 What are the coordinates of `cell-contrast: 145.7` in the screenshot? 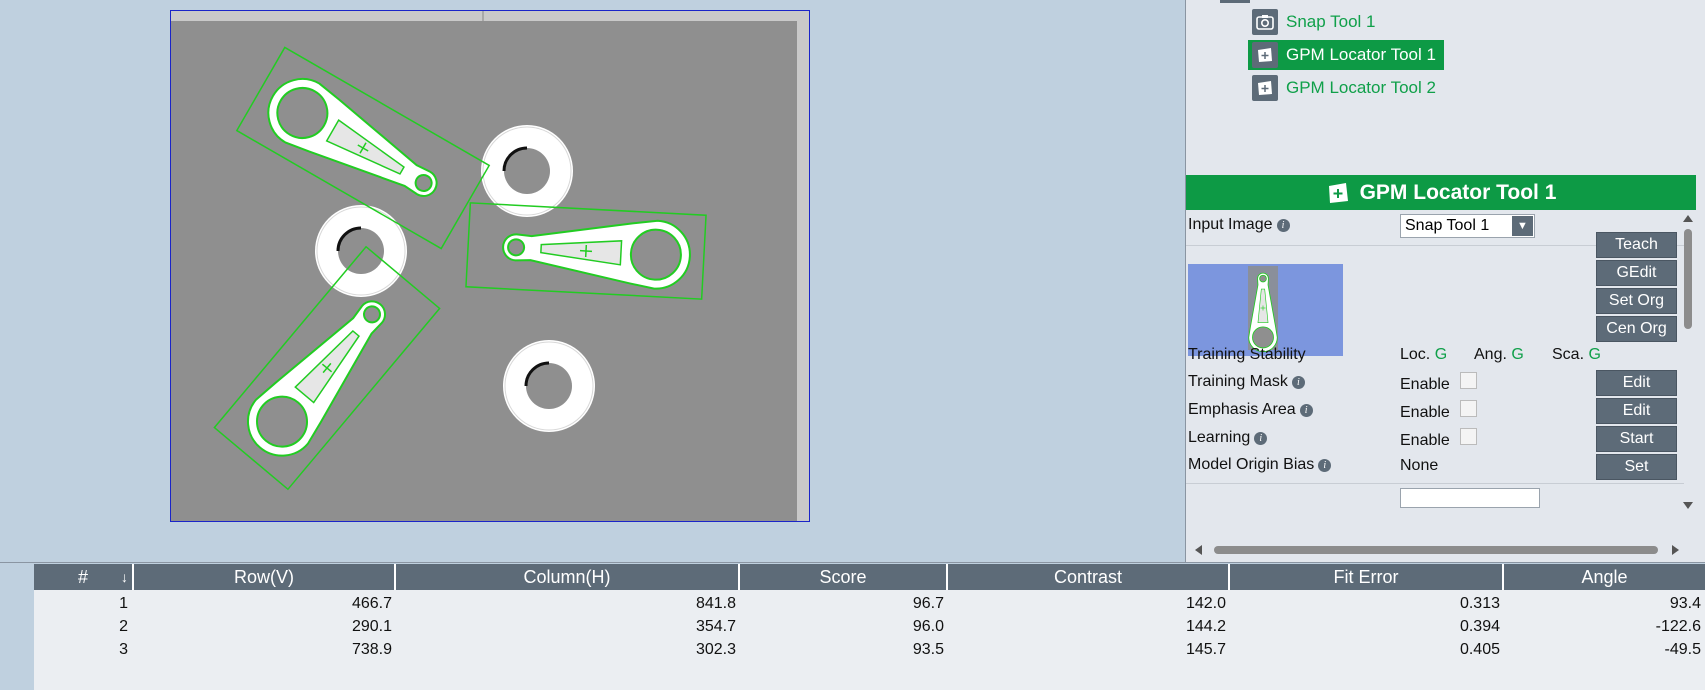 It's located at (1205, 649).